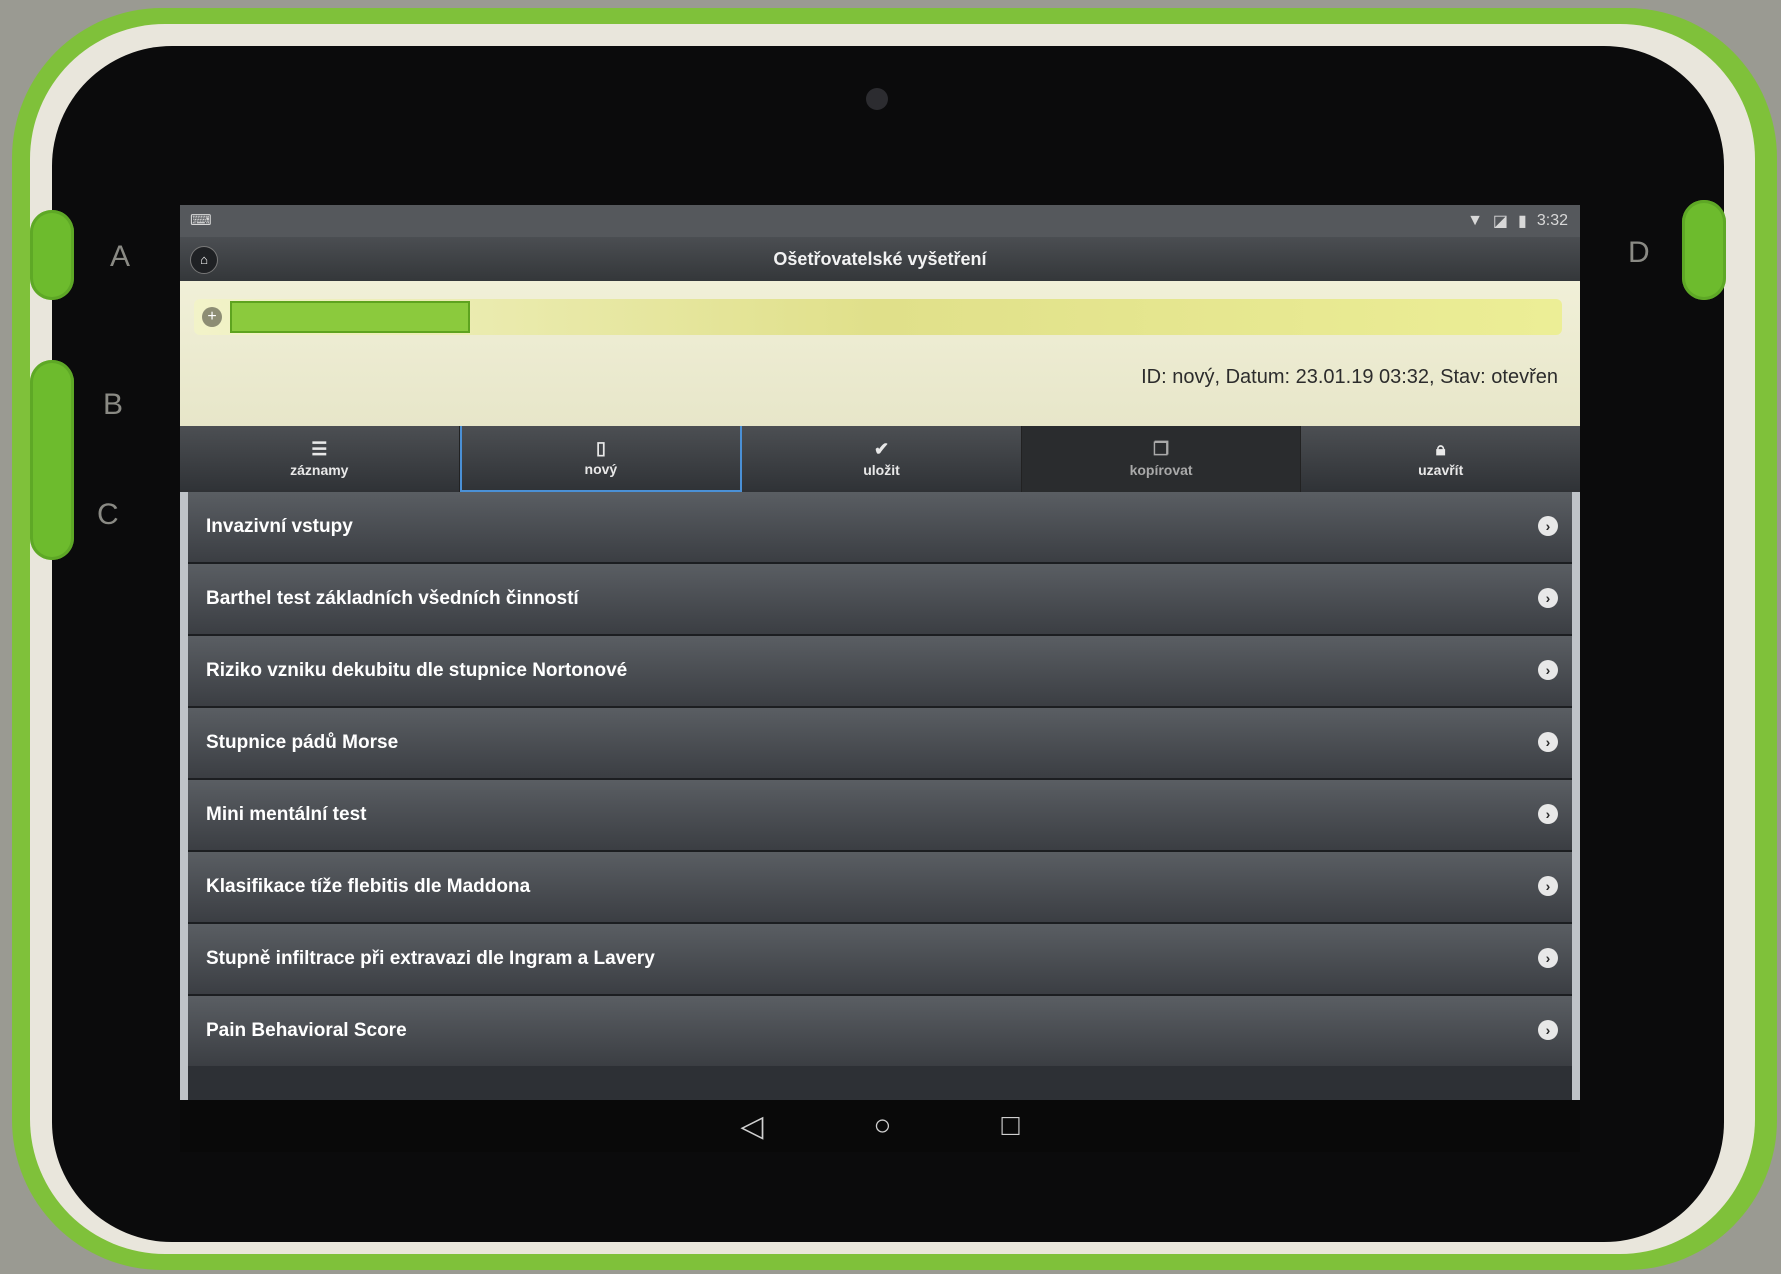  What do you see at coordinates (319, 470) in the screenshot?
I see `tab-label: záznamy` at bounding box center [319, 470].